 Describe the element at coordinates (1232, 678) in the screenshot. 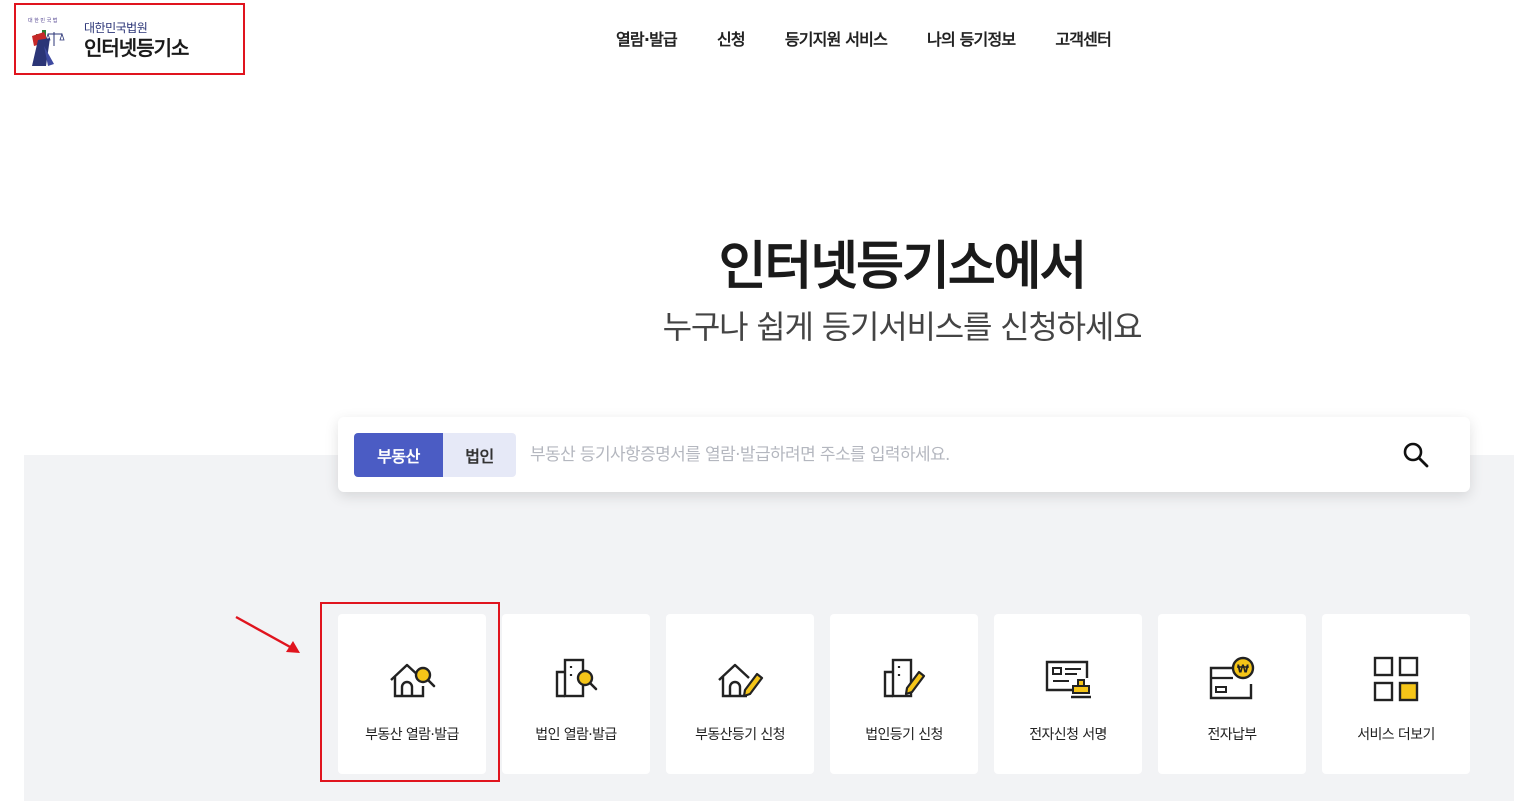

I see `wallet-won-icon: ₩` at that location.